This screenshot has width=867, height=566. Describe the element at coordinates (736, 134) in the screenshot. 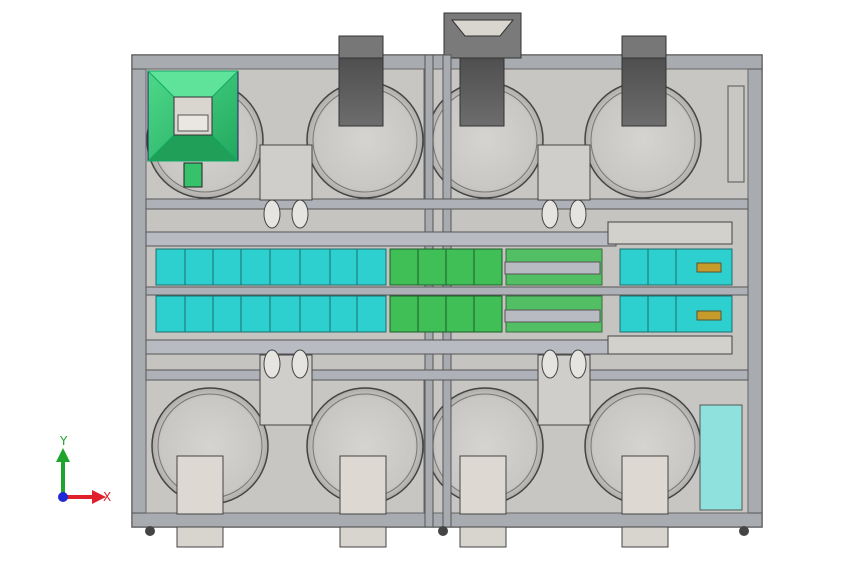

I see `right-control-panel` at that location.